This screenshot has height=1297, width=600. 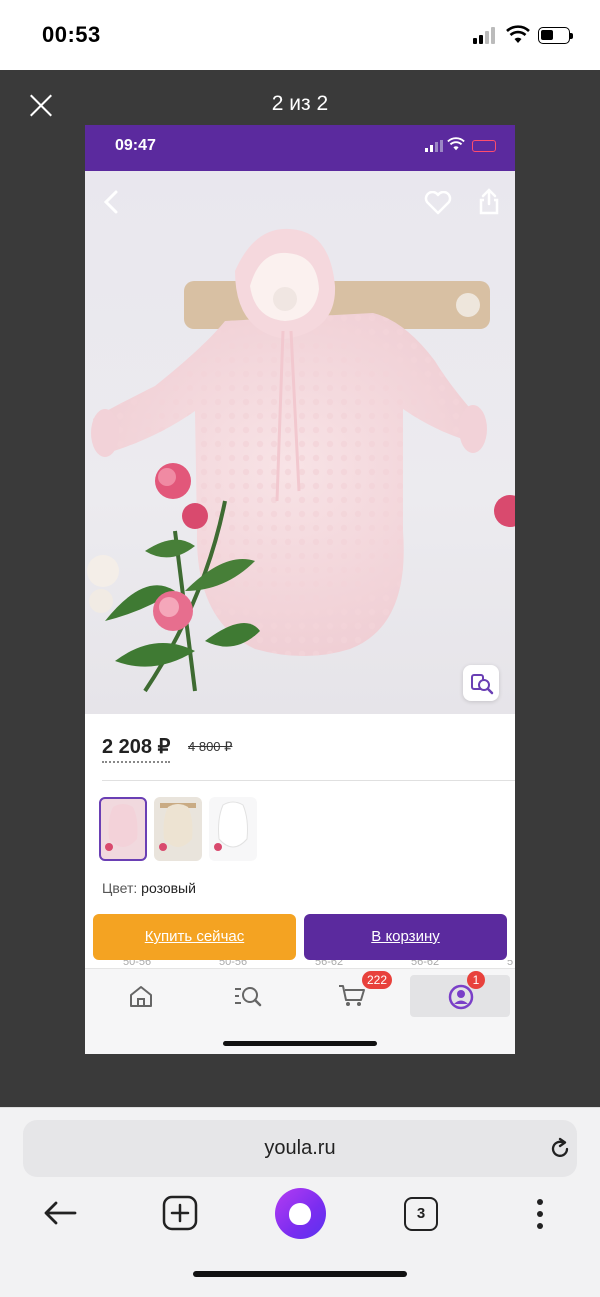 I want to click on home-icon, so click(x=141, y=996).